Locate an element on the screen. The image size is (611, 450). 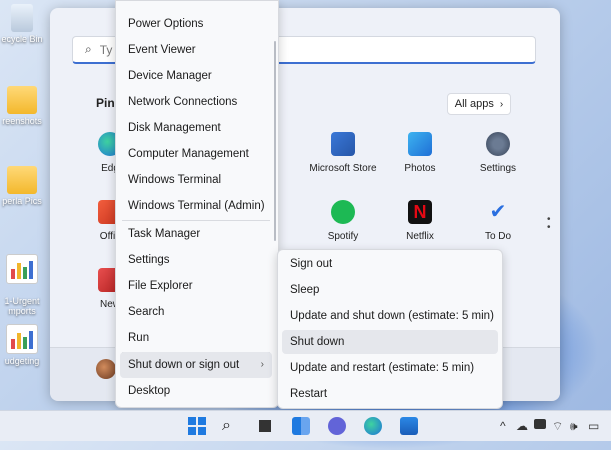
app-label: Microsoft Store is located at coordinates (343, 168).